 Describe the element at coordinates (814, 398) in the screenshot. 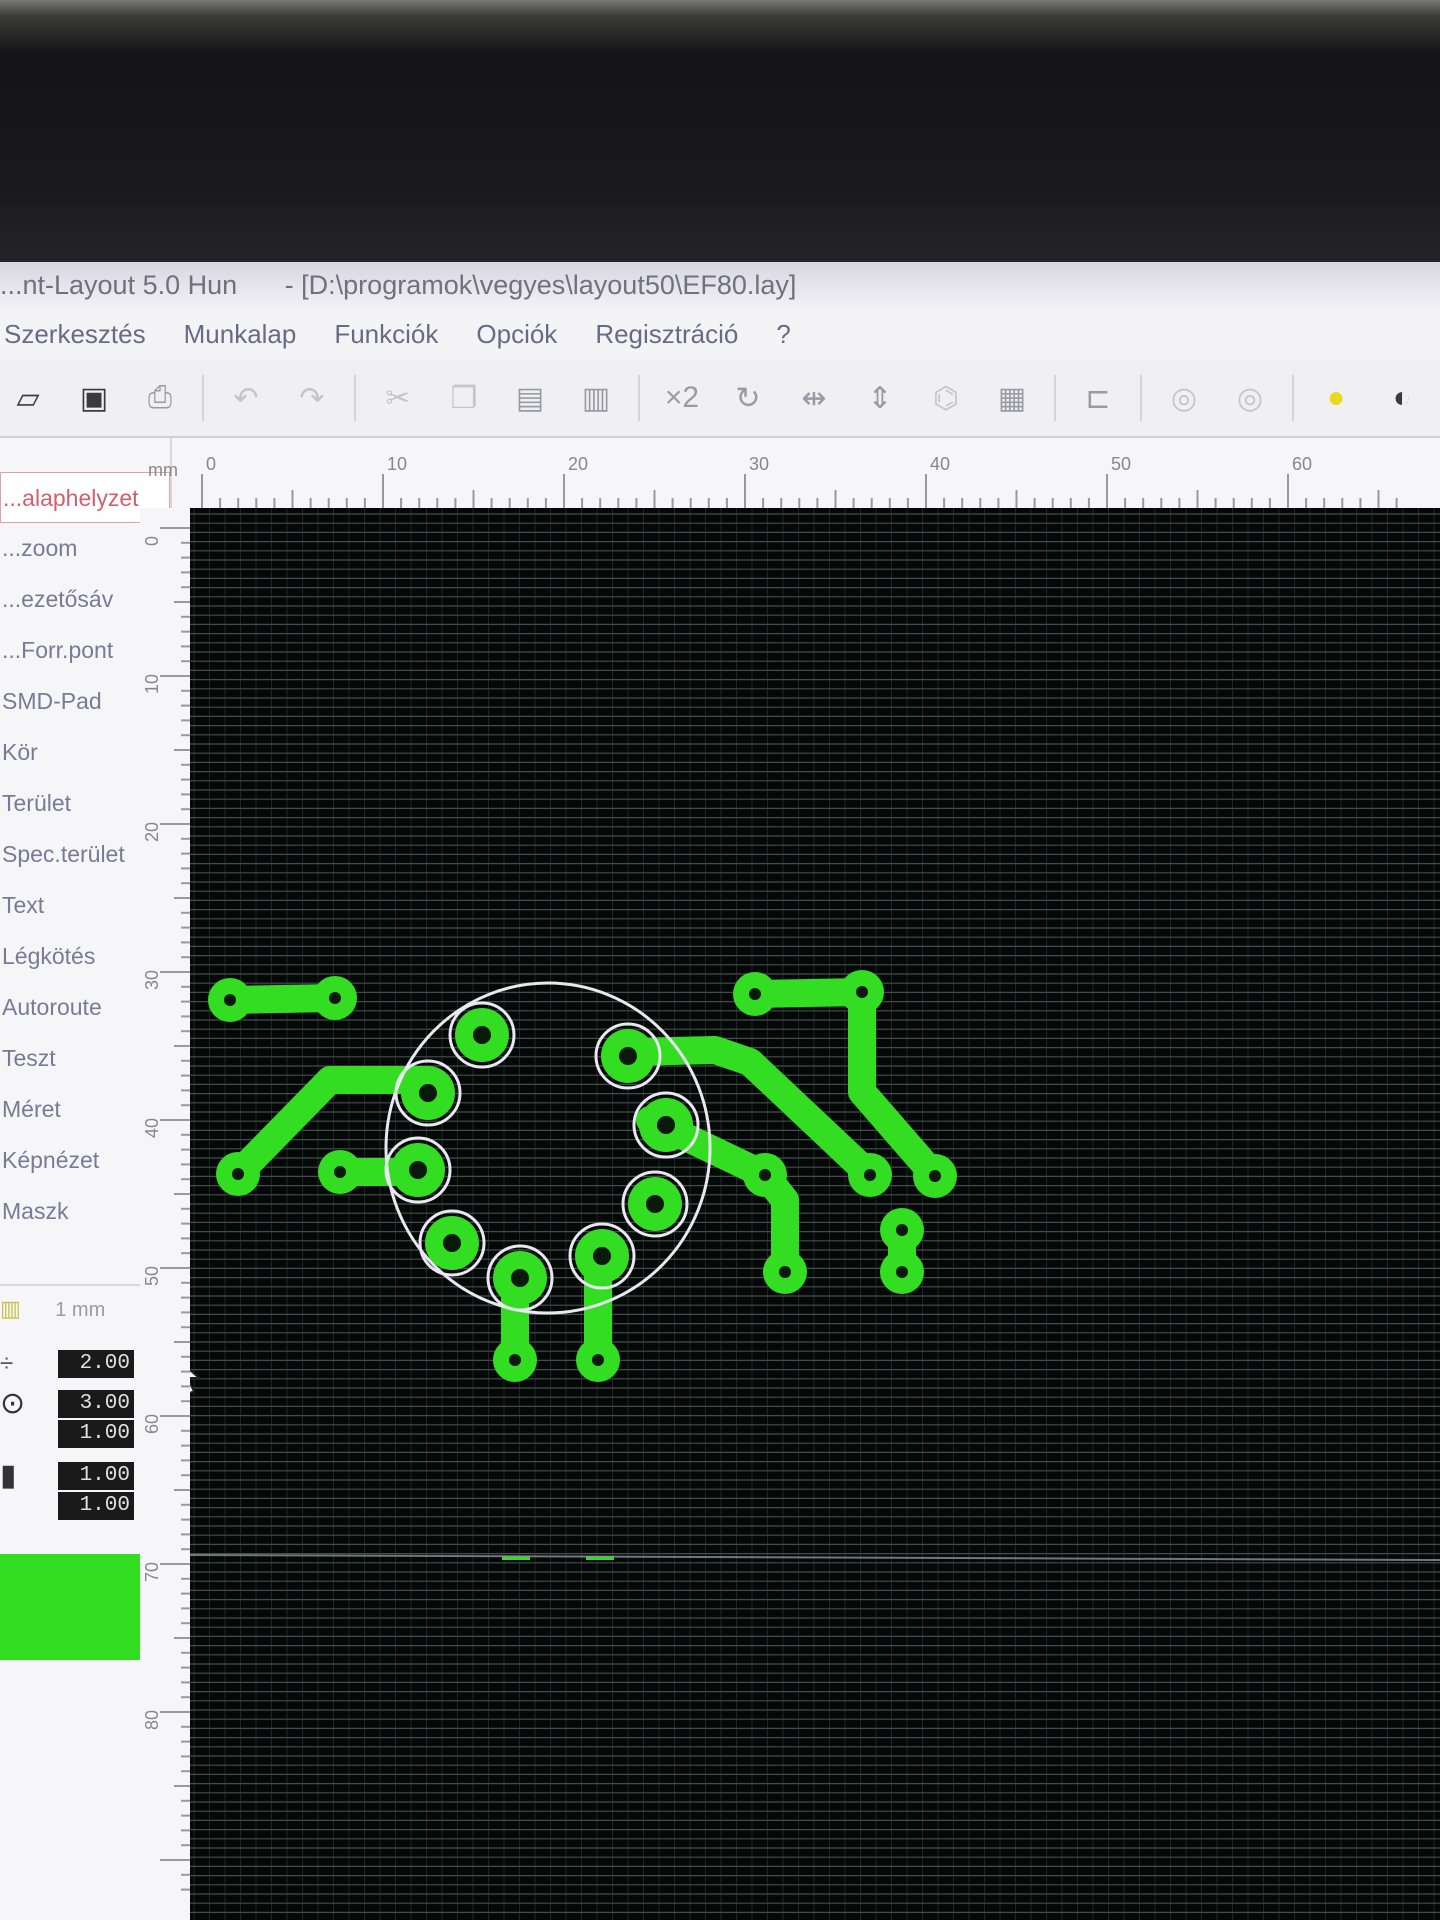

I see `mirror-horizontal-icon: ⇹` at that location.